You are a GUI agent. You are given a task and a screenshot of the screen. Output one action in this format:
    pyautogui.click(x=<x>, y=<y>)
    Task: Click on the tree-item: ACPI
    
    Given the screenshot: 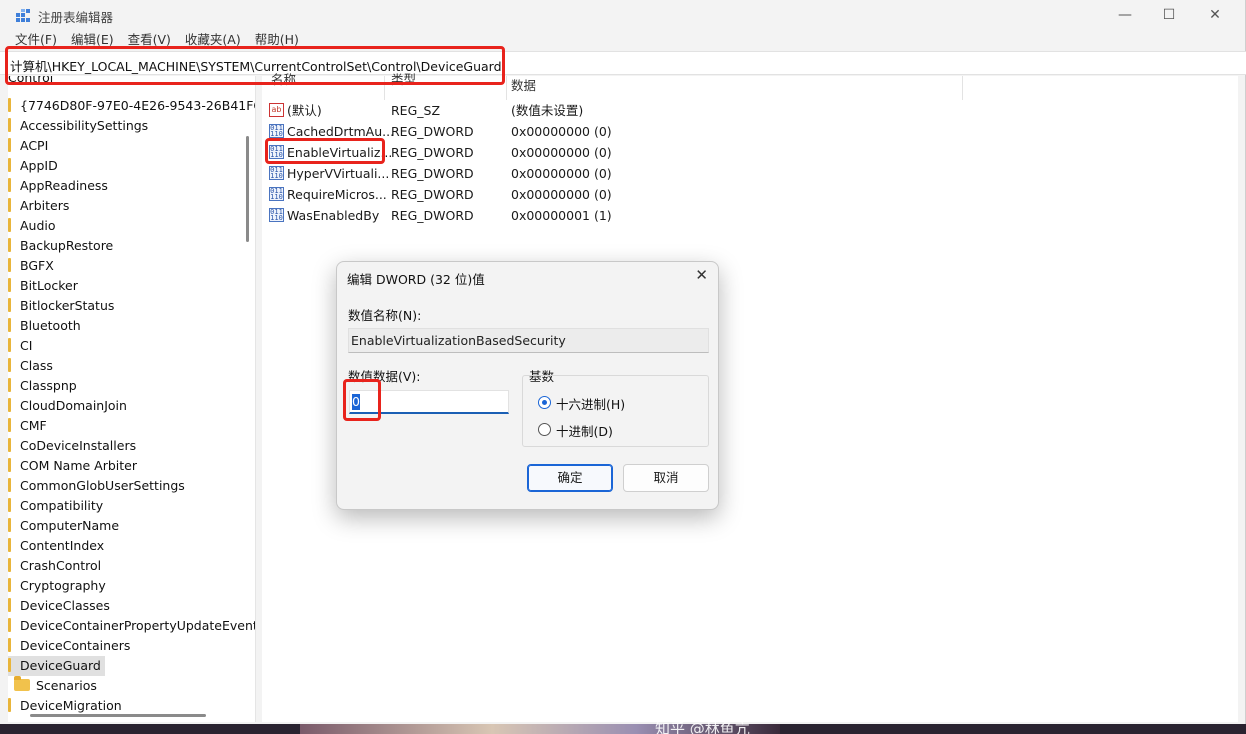 What is the action you would take?
    pyautogui.click(x=28, y=146)
    